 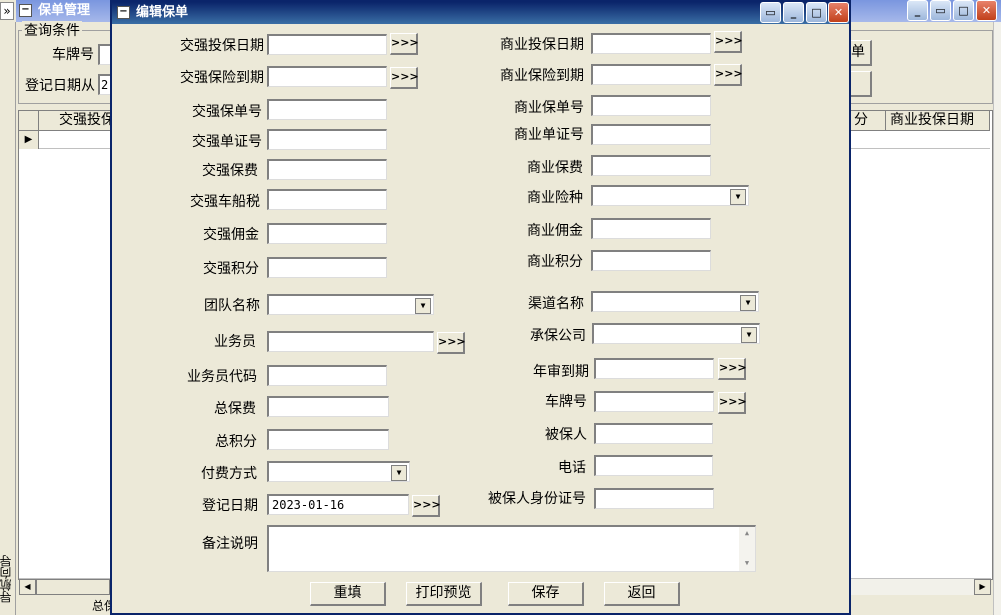 I want to click on bi-end-date-picker-button: >>>, so click(x=728, y=75).